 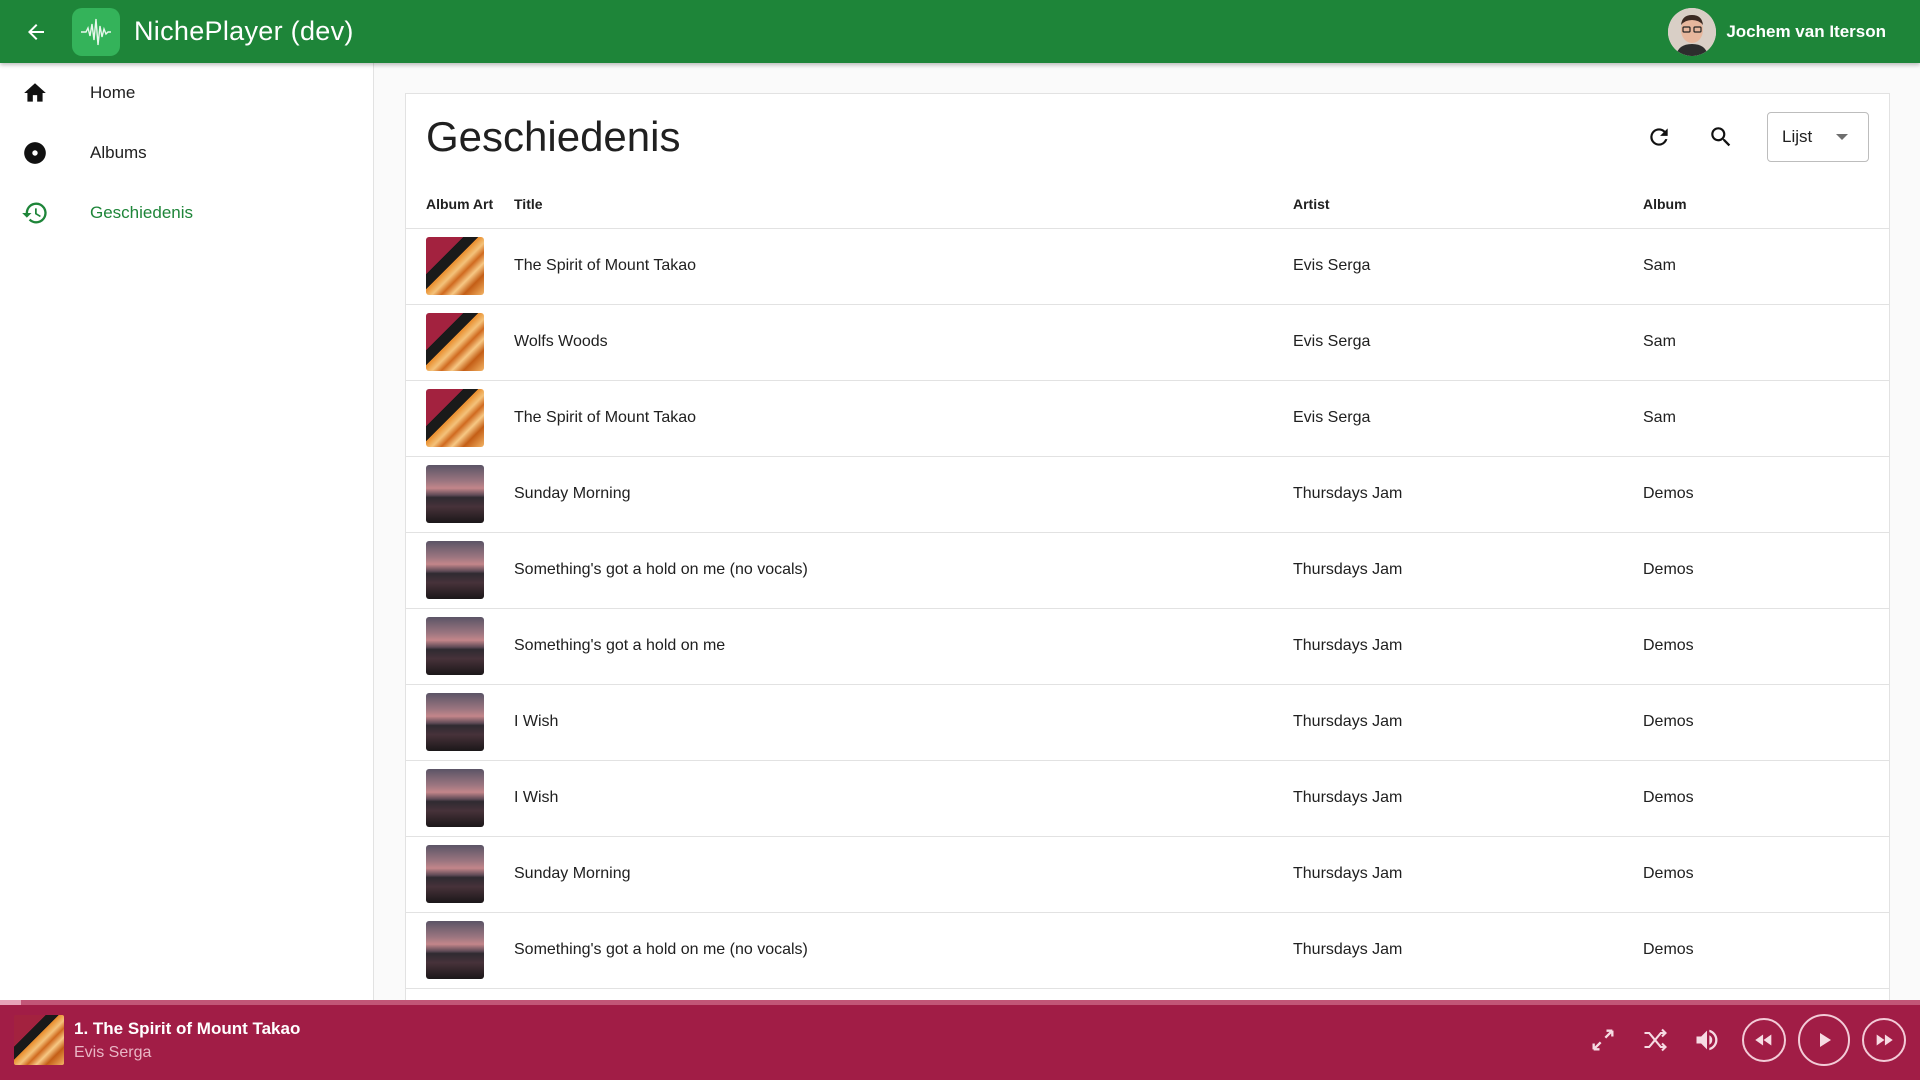 I want to click on sidebar-item-geschiedenis: Geschiedenis, so click(x=186, y=213).